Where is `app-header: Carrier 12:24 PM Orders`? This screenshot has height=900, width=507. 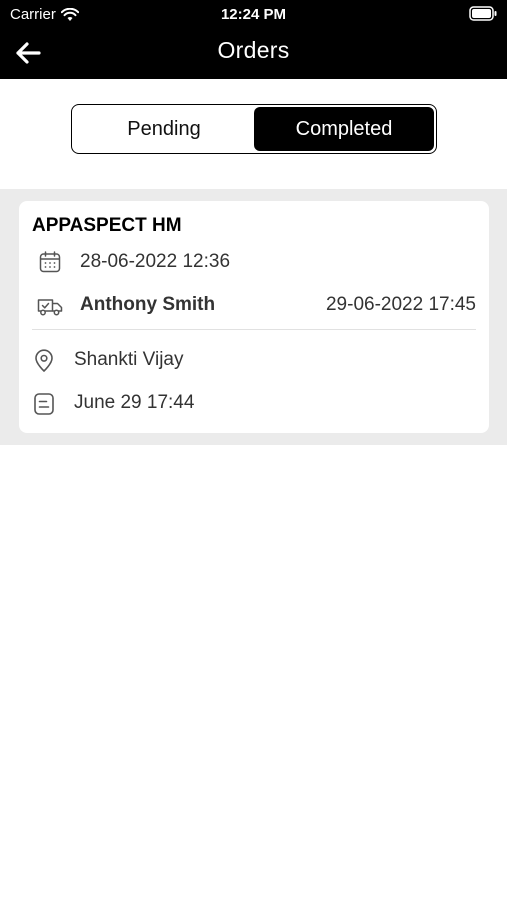
app-header: Carrier 12:24 PM Orders is located at coordinates (253, 39).